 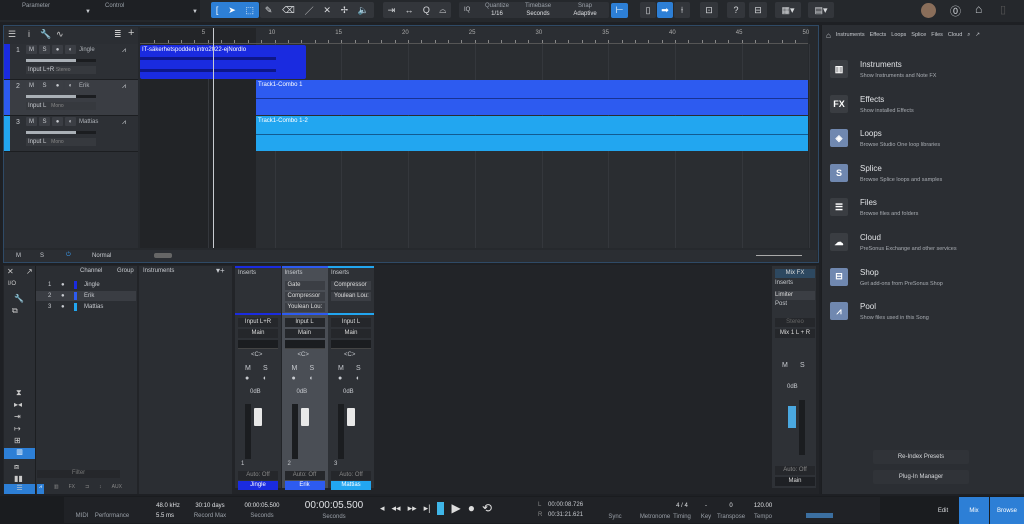 What do you see at coordinates (334, 505) in the screenshot?
I see `primary-time: 00:00:05.500` at bounding box center [334, 505].